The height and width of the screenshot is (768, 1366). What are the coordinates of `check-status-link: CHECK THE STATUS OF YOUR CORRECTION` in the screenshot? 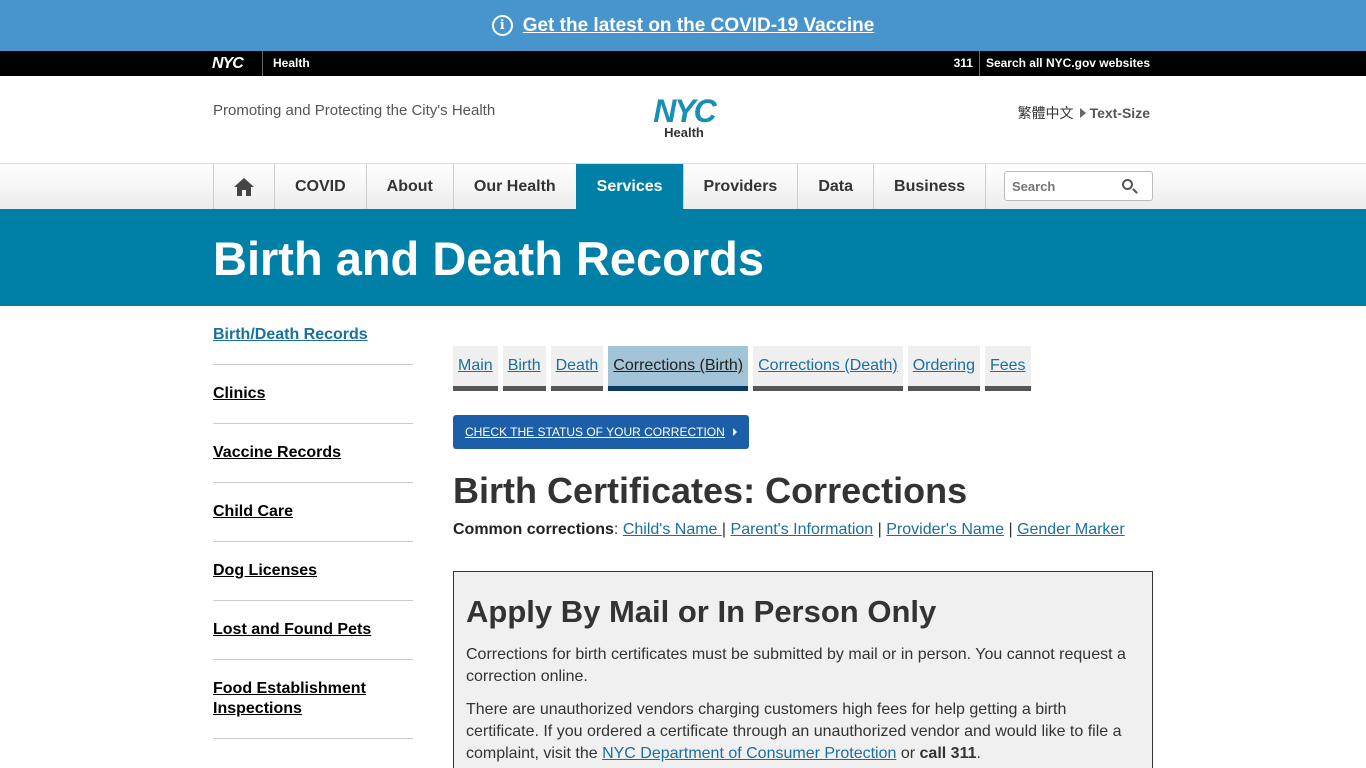 It's located at (595, 432).